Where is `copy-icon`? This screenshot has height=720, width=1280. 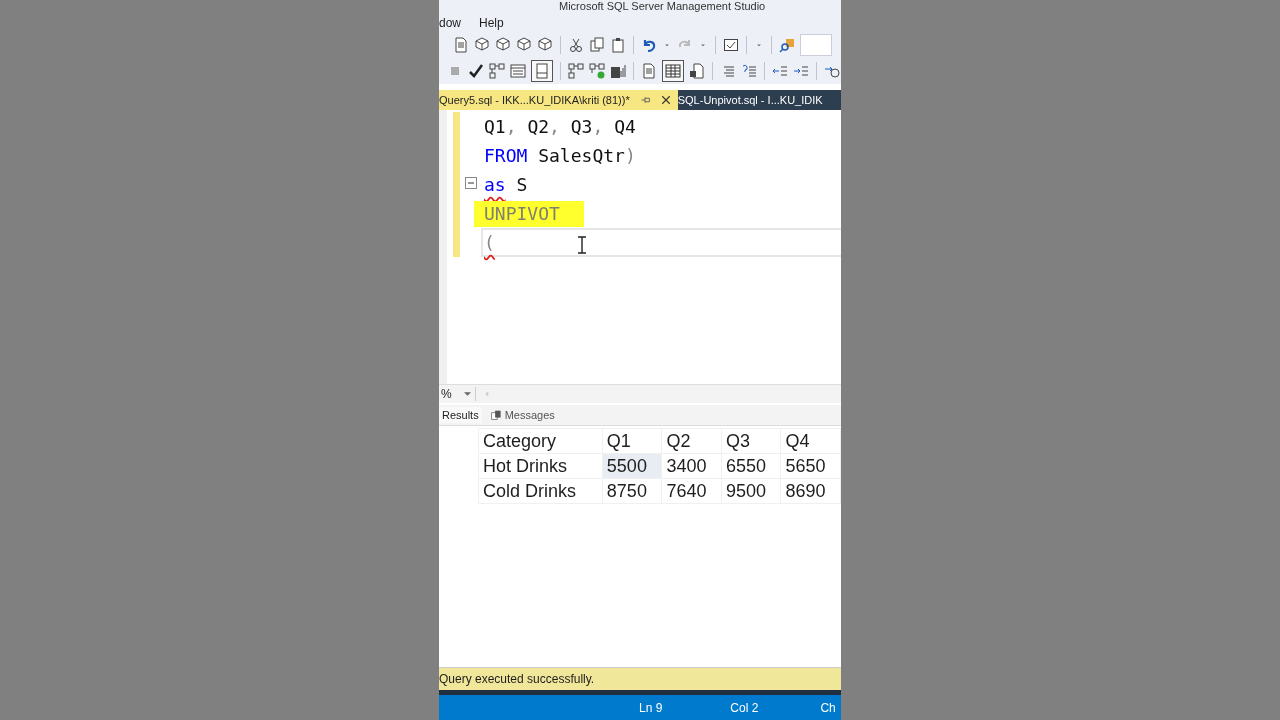 copy-icon is located at coordinates (597, 45).